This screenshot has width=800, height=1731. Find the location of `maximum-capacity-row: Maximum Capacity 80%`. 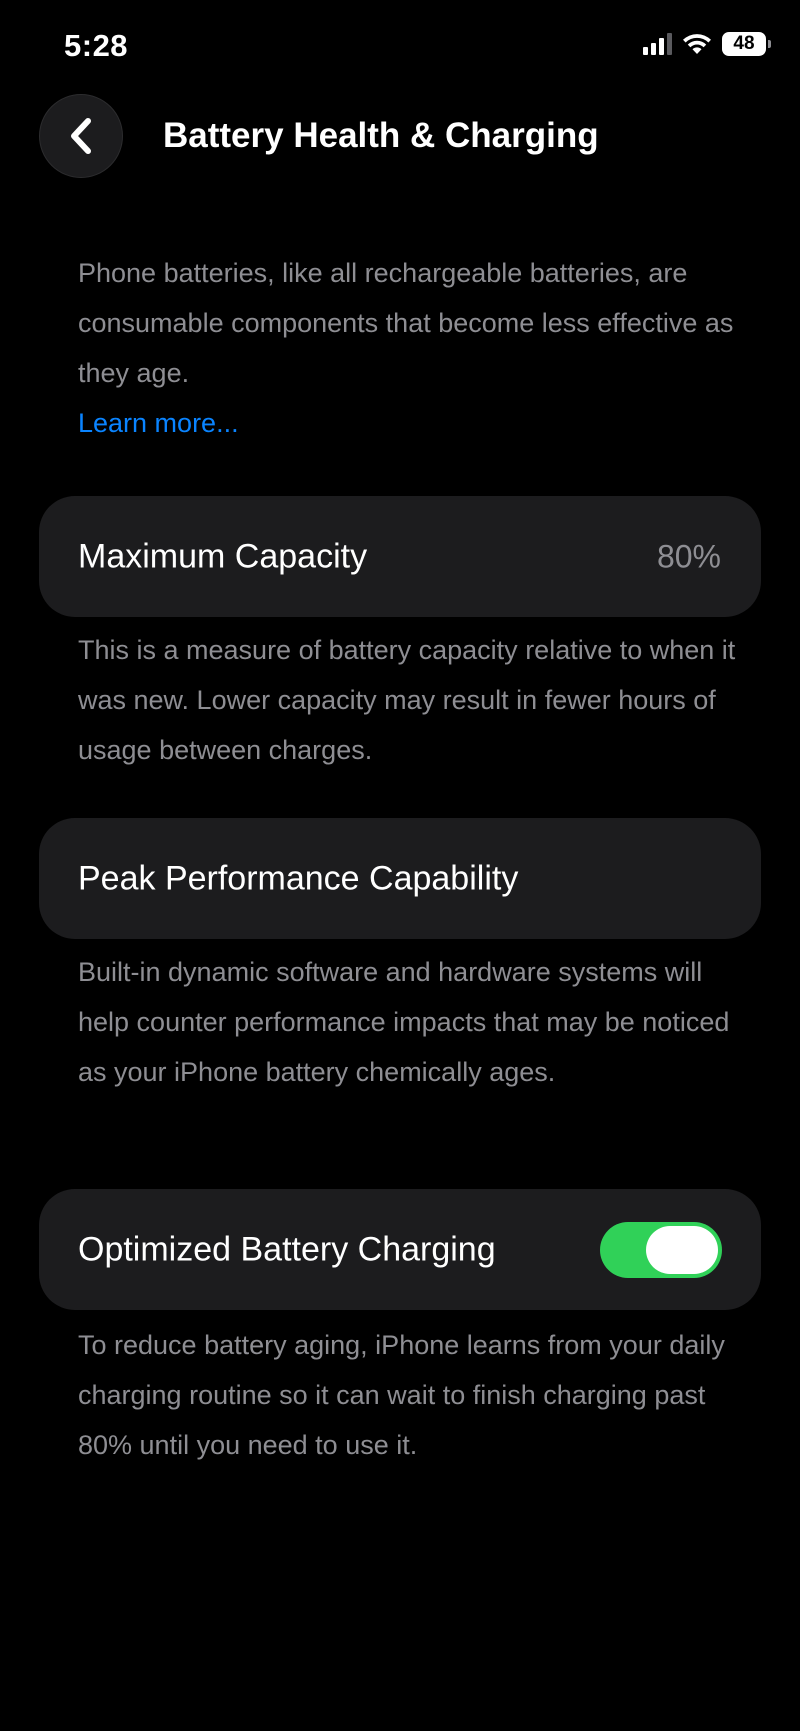

maximum-capacity-row: Maximum Capacity 80% is located at coordinates (400, 556).